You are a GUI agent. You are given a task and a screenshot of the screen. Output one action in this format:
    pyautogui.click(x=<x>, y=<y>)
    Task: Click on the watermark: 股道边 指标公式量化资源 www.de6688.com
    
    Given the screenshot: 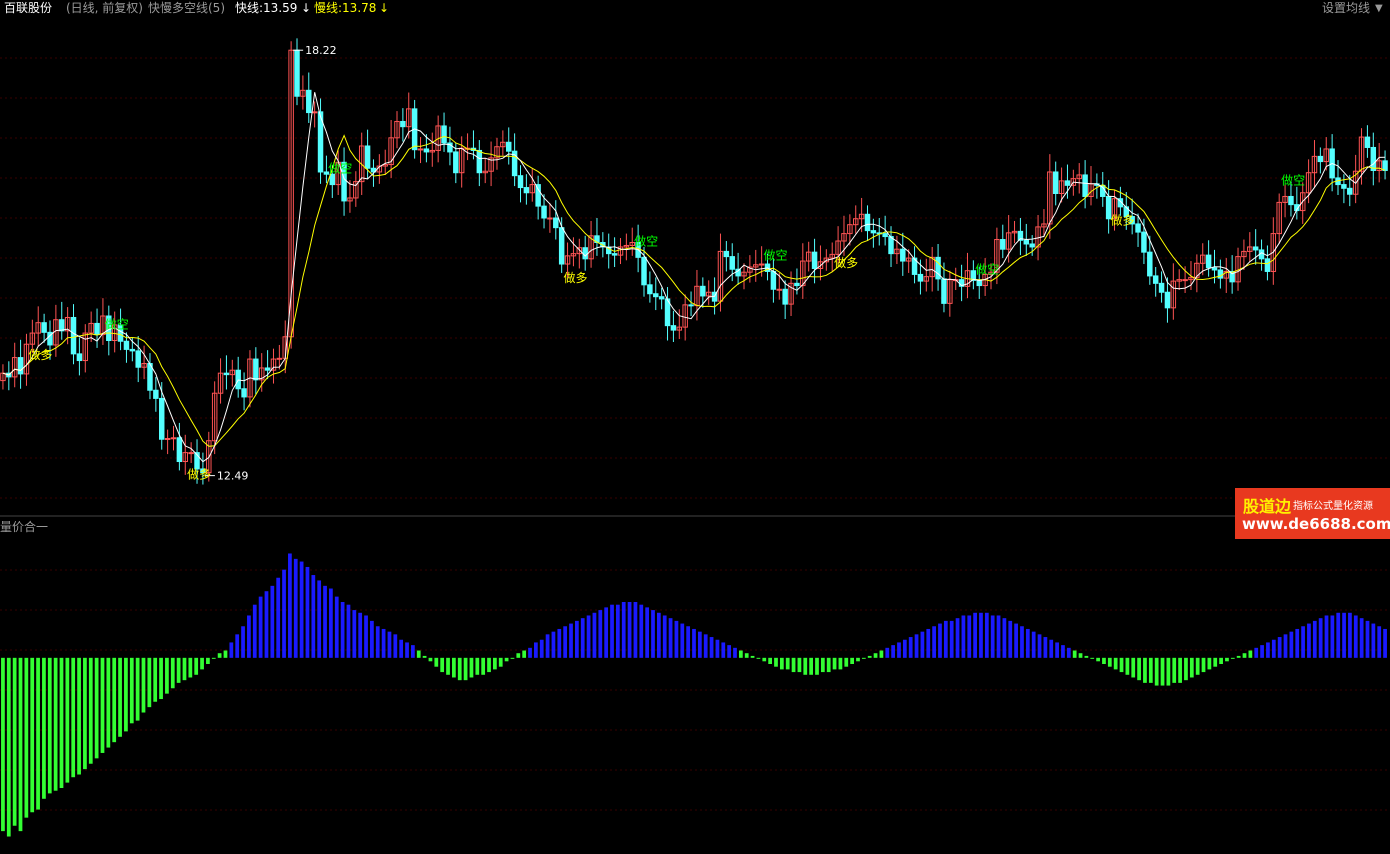 What is the action you would take?
    pyautogui.click(x=1312, y=513)
    